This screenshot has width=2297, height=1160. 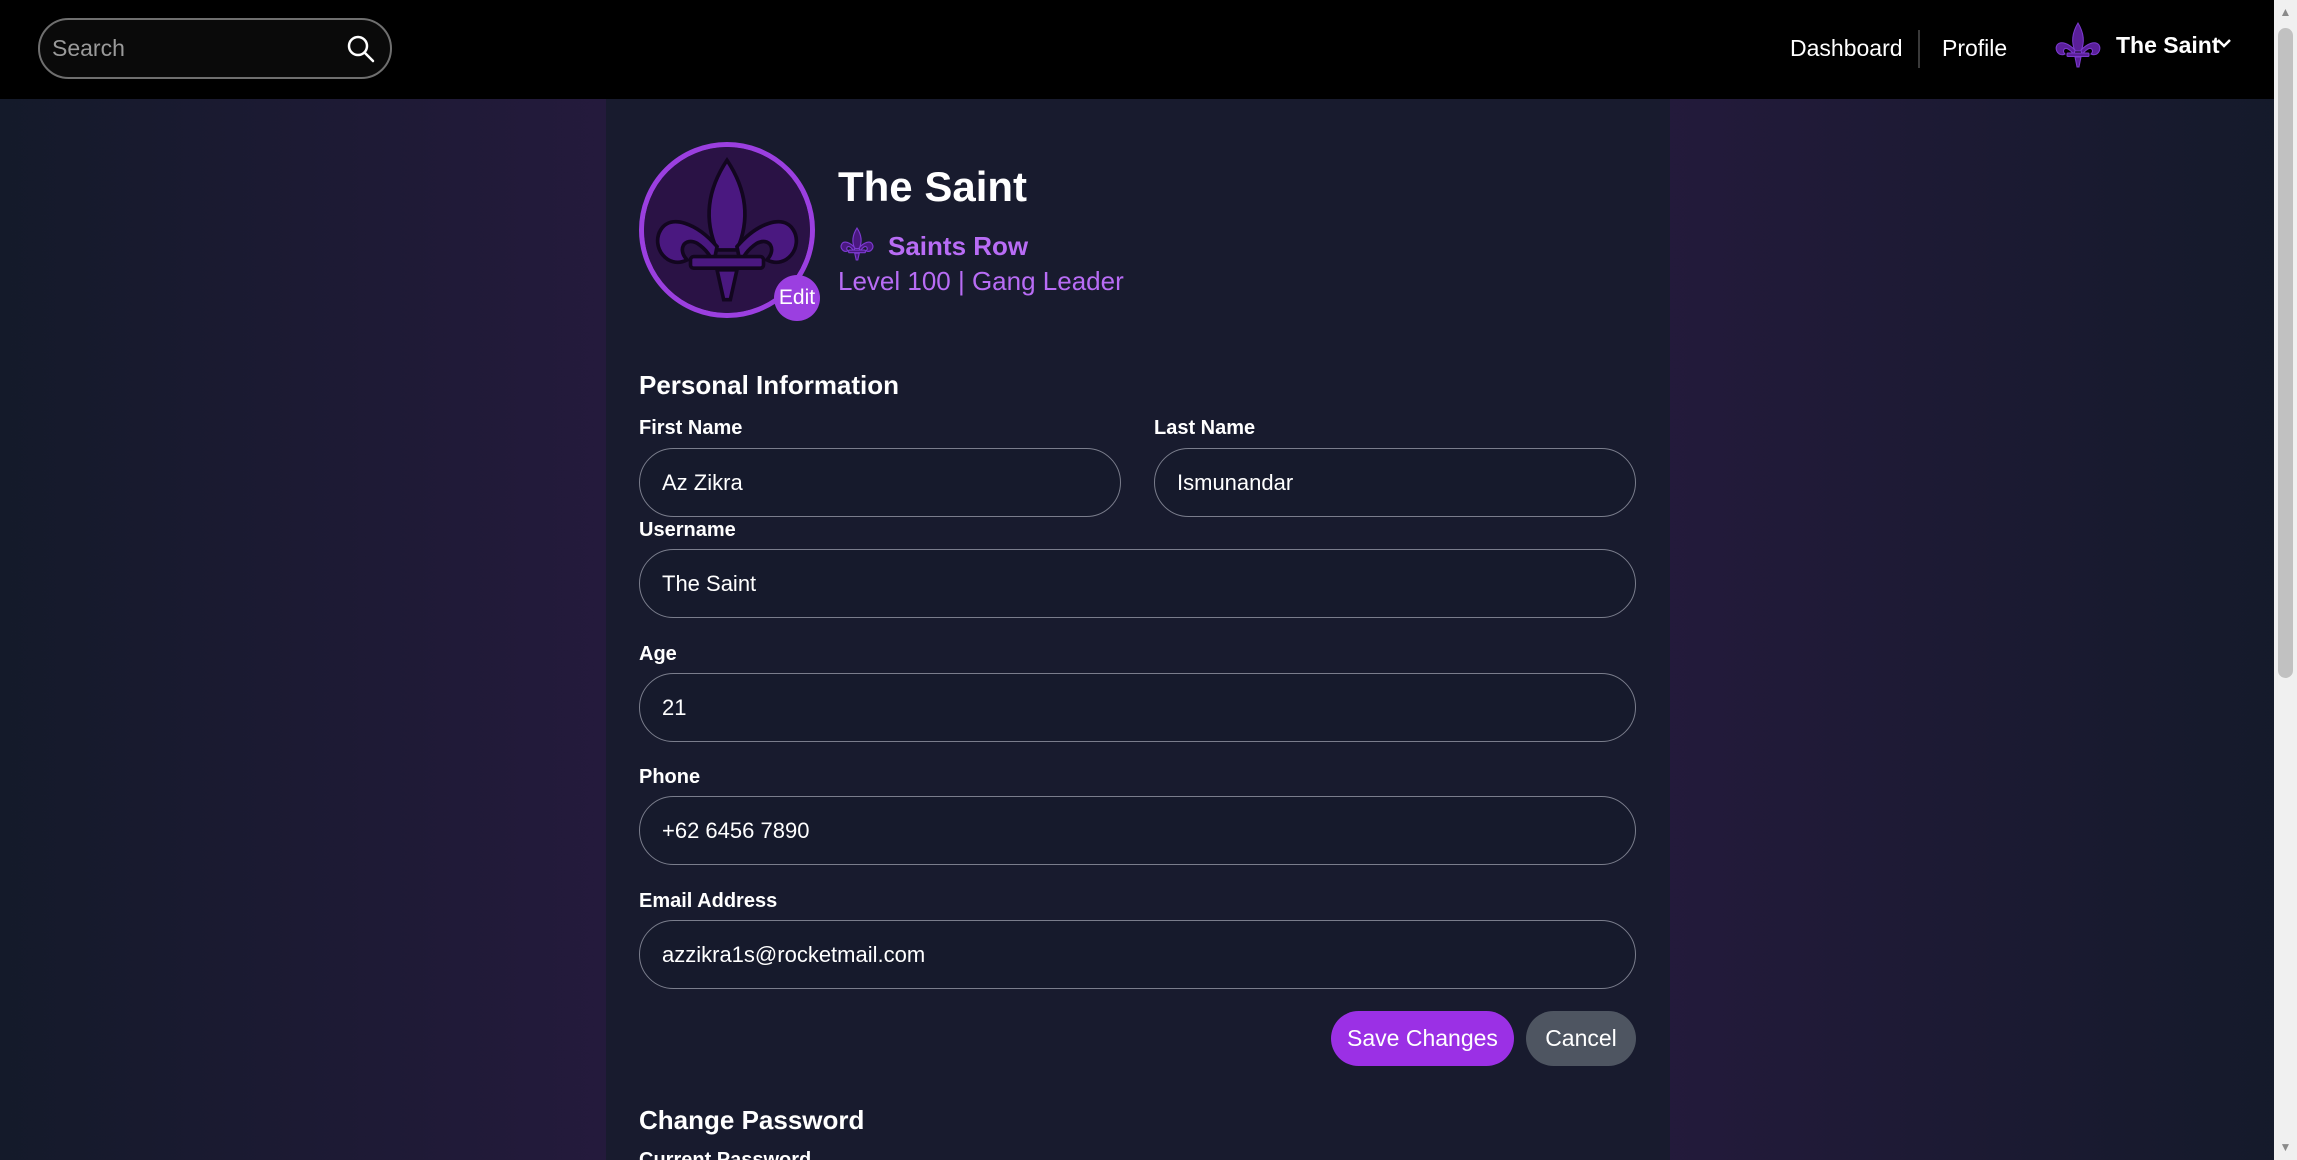 What do you see at coordinates (2078, 45) in the screenshot?
I see `fleur-de-lis-logo` at bounding box center [2078, 45].